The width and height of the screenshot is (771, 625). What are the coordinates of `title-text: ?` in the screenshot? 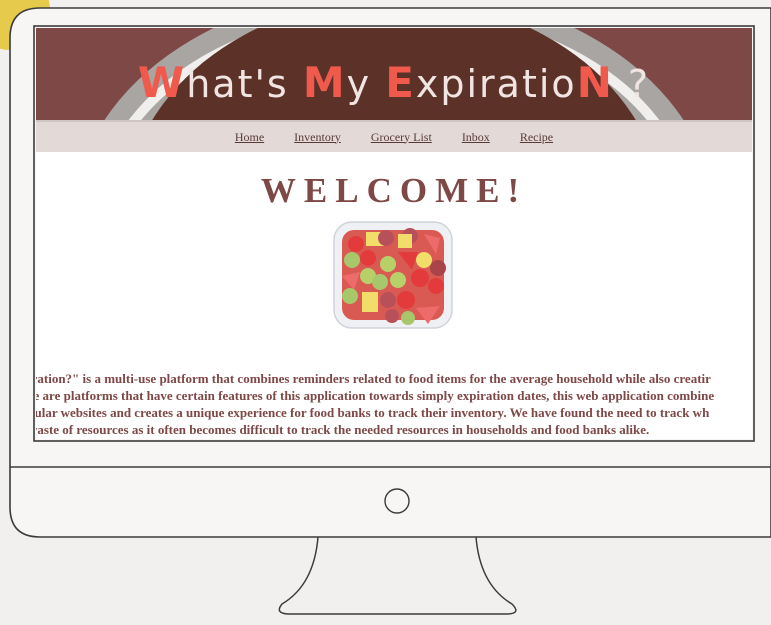 It's located at (632, 84).